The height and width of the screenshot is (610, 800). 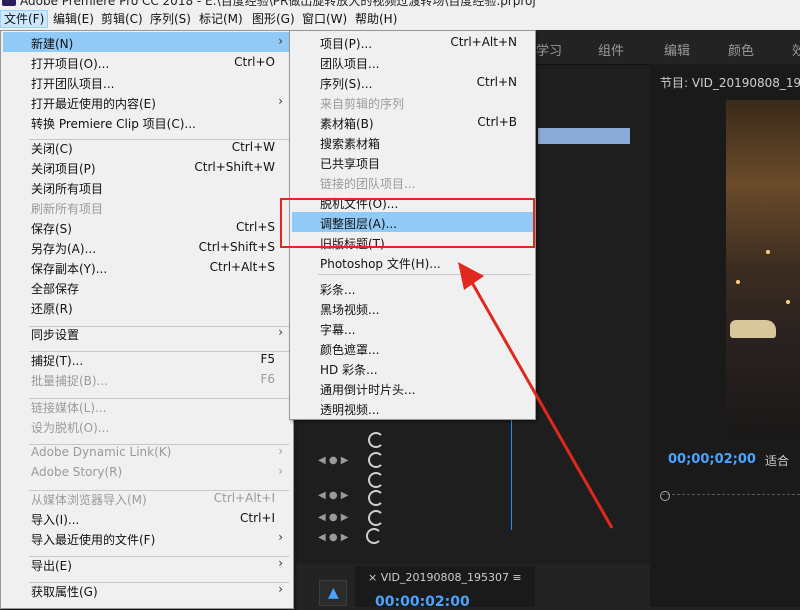 What do you see at coordinates (471, 276) in the screenshot?
I see `annotation-arrow-head` at bounding box center [471, 276].